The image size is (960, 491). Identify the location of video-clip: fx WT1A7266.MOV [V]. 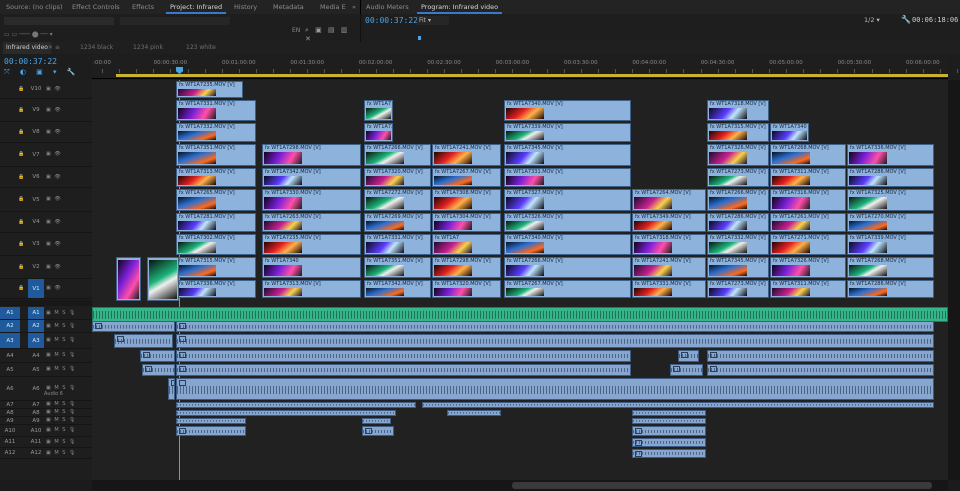
(397, 155).